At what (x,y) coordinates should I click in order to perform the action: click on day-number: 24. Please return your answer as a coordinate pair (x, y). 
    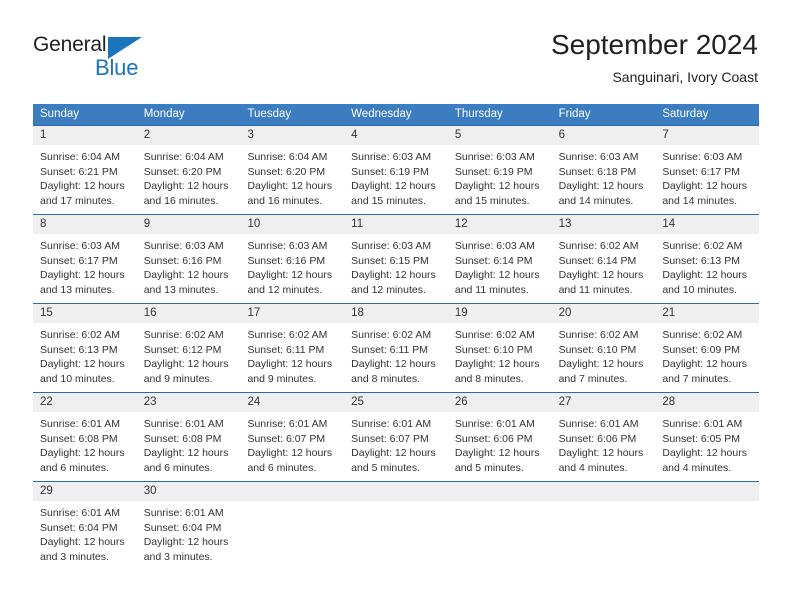
    Looking at the image, I should click on (292, 402).